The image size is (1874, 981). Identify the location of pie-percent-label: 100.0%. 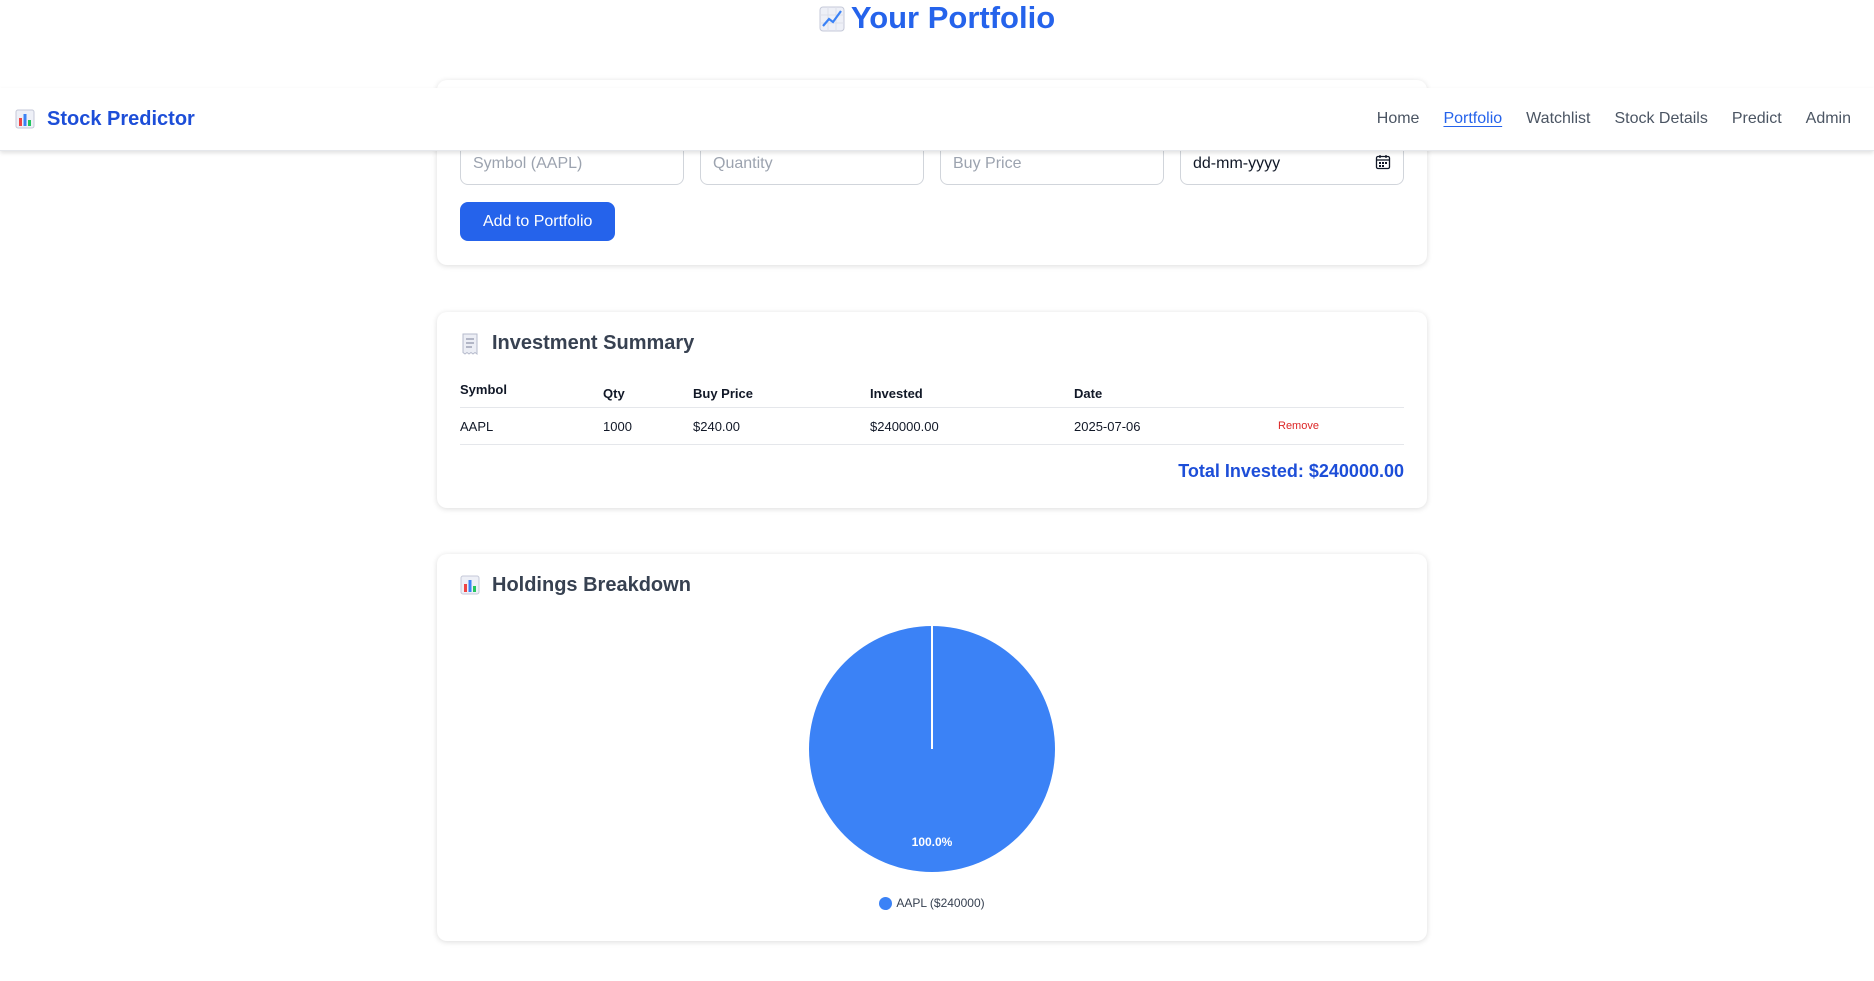
(932, 842).